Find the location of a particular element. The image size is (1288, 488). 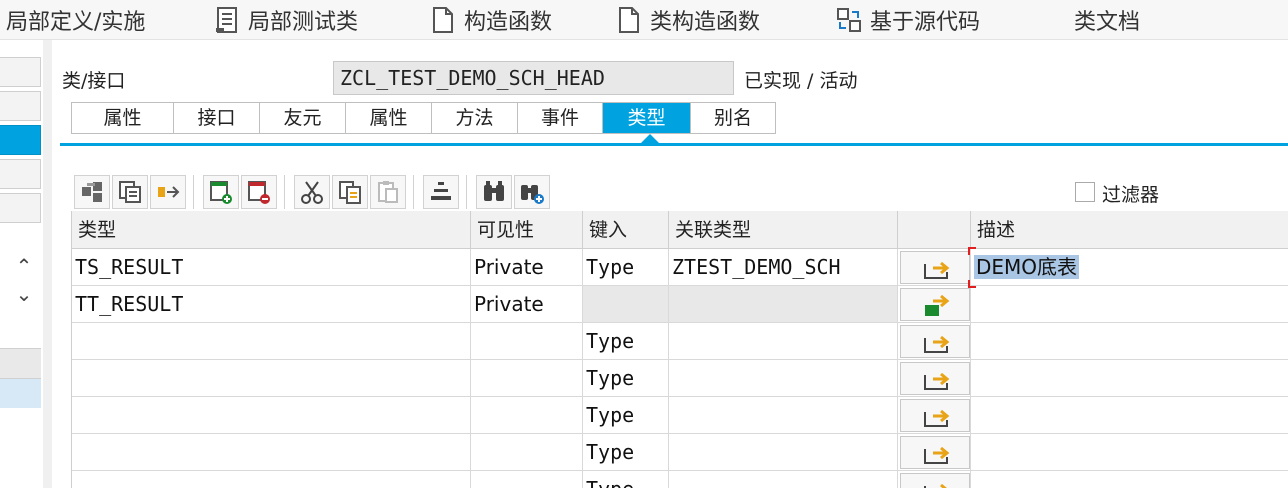

create-type-button is located at coordinates (935, 304).